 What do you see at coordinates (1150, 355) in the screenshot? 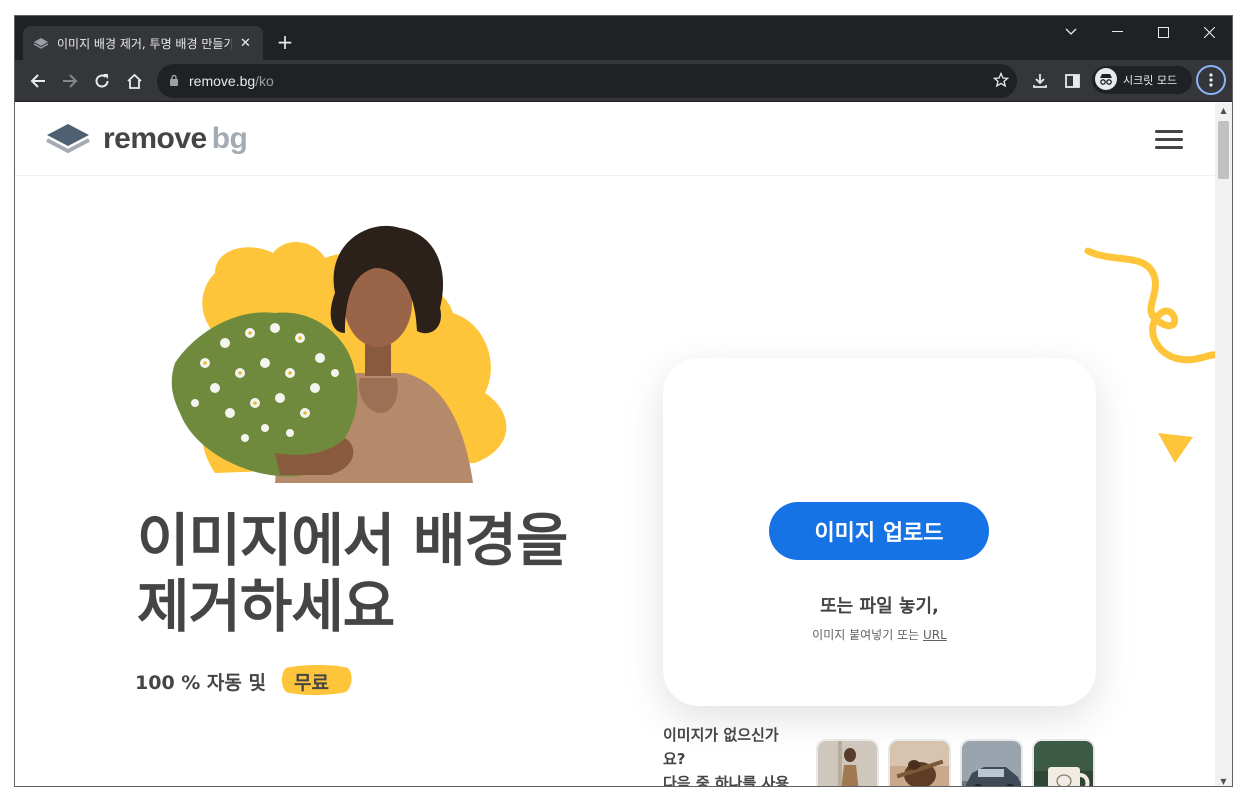
I see `squiggle-decoration` at bounding box center [1150, 355].